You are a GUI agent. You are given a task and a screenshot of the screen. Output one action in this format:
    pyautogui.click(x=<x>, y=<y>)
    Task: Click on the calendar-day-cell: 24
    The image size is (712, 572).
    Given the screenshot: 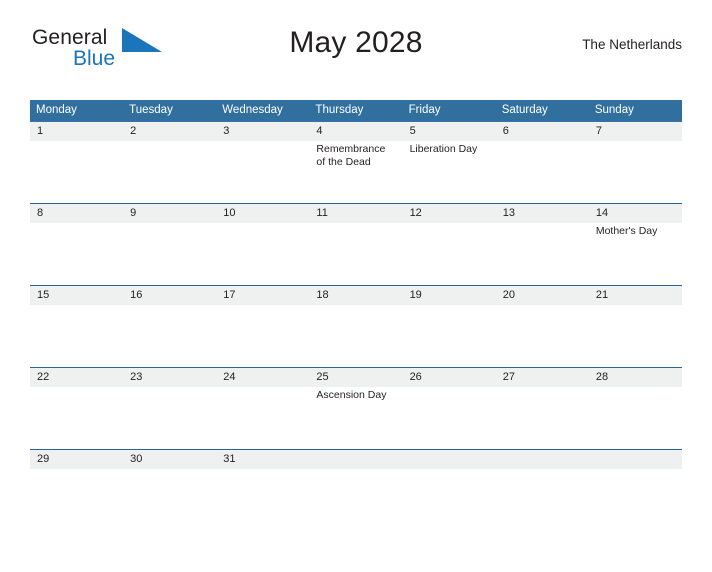 What is the action you would take?
    pyautogui.click(x=263, y=408)
    